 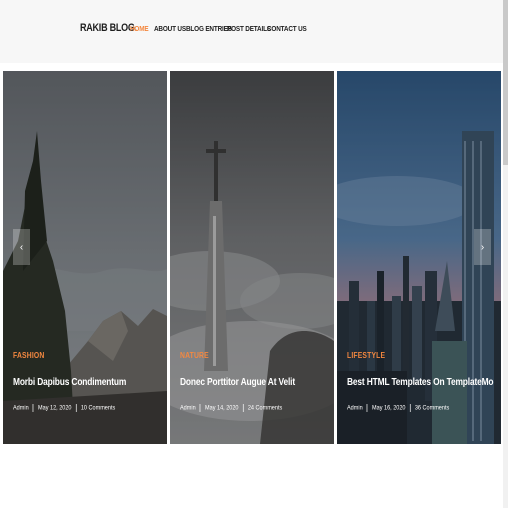 I want to click on post-meta: Admin May 16, 2020 36 Comments, so click(x=398, y=408).